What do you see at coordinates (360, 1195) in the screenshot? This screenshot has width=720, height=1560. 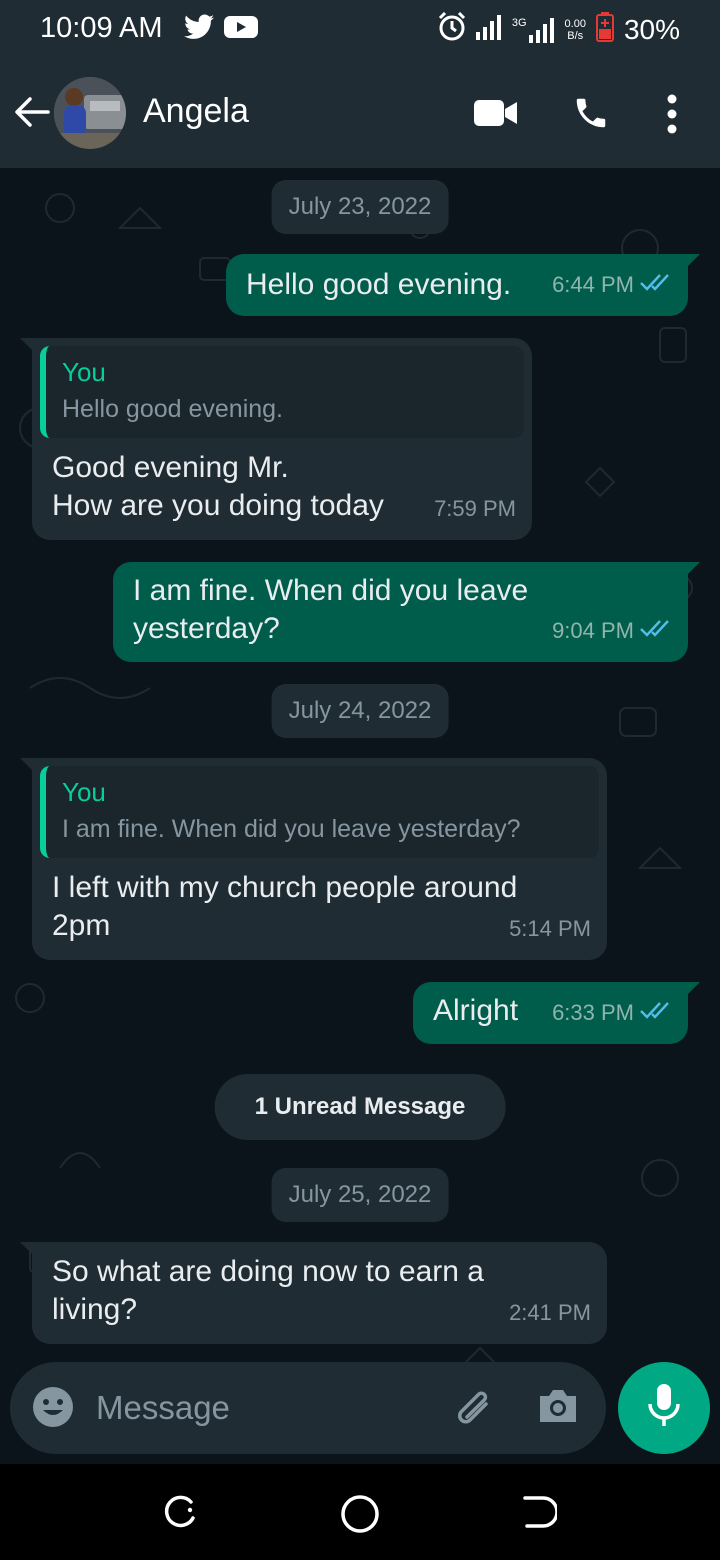 I see `date-chip: July 25, 2022` at bounding box center [360, 1195].